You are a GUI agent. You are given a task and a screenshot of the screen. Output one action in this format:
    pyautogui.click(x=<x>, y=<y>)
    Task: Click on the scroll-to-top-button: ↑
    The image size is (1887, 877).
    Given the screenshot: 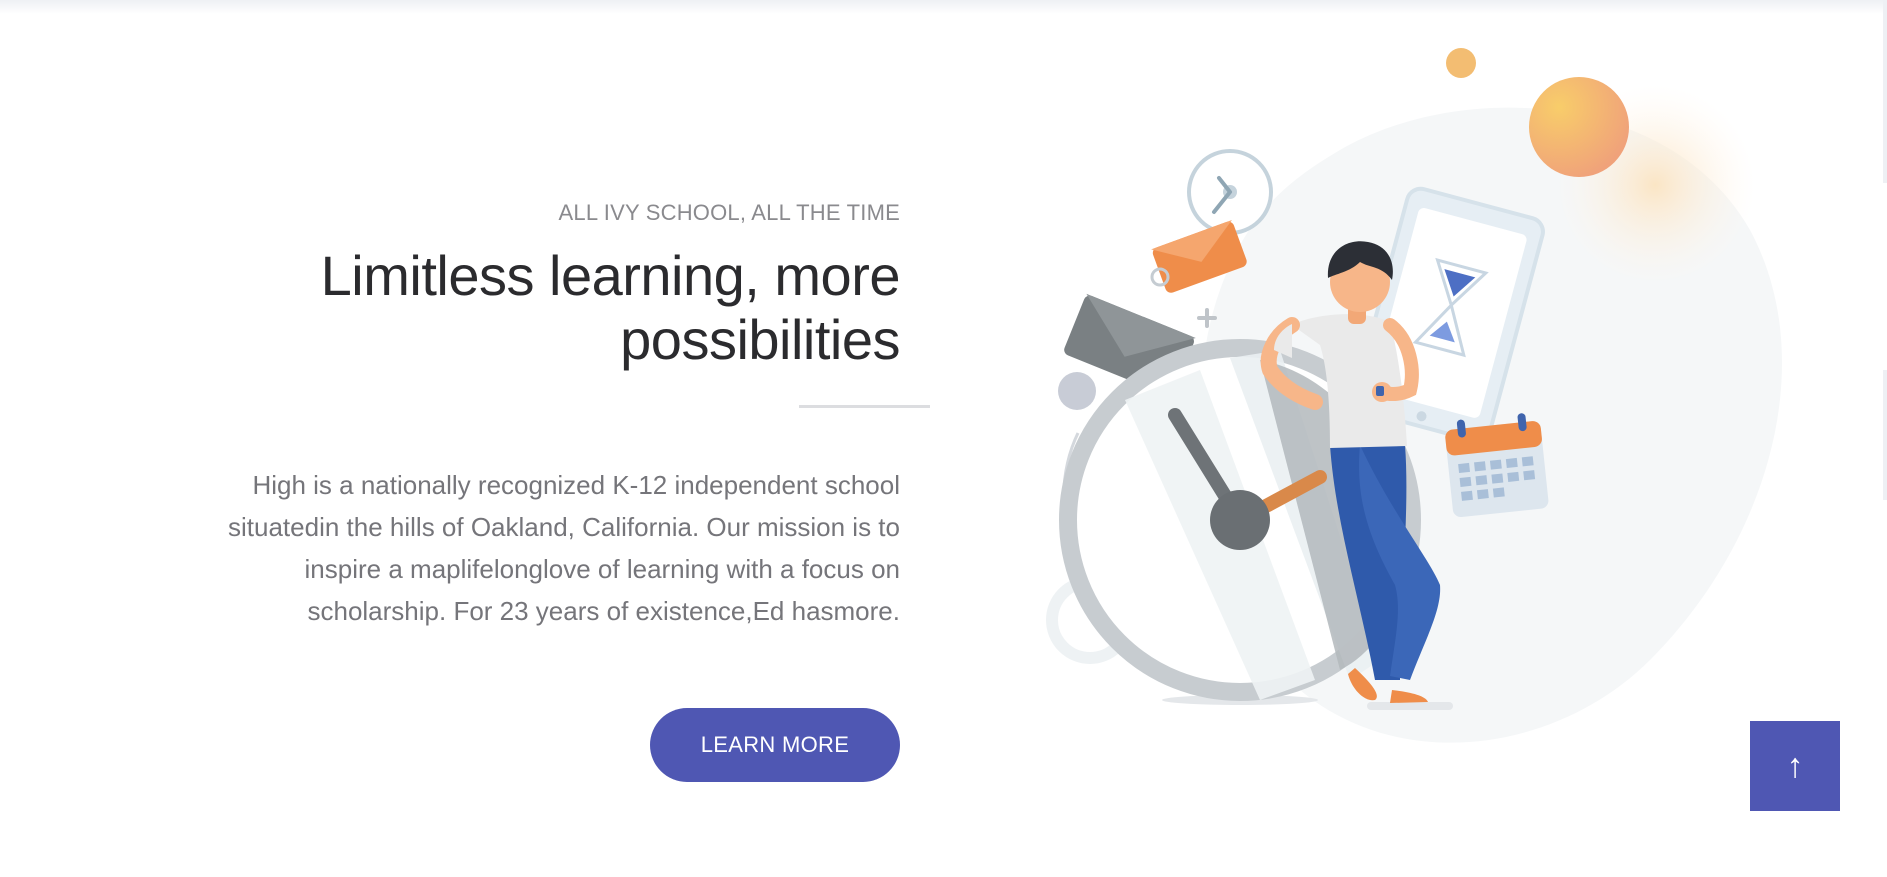 What is the action you would take?
    pyautogui.click(x=1795, y=766)
    